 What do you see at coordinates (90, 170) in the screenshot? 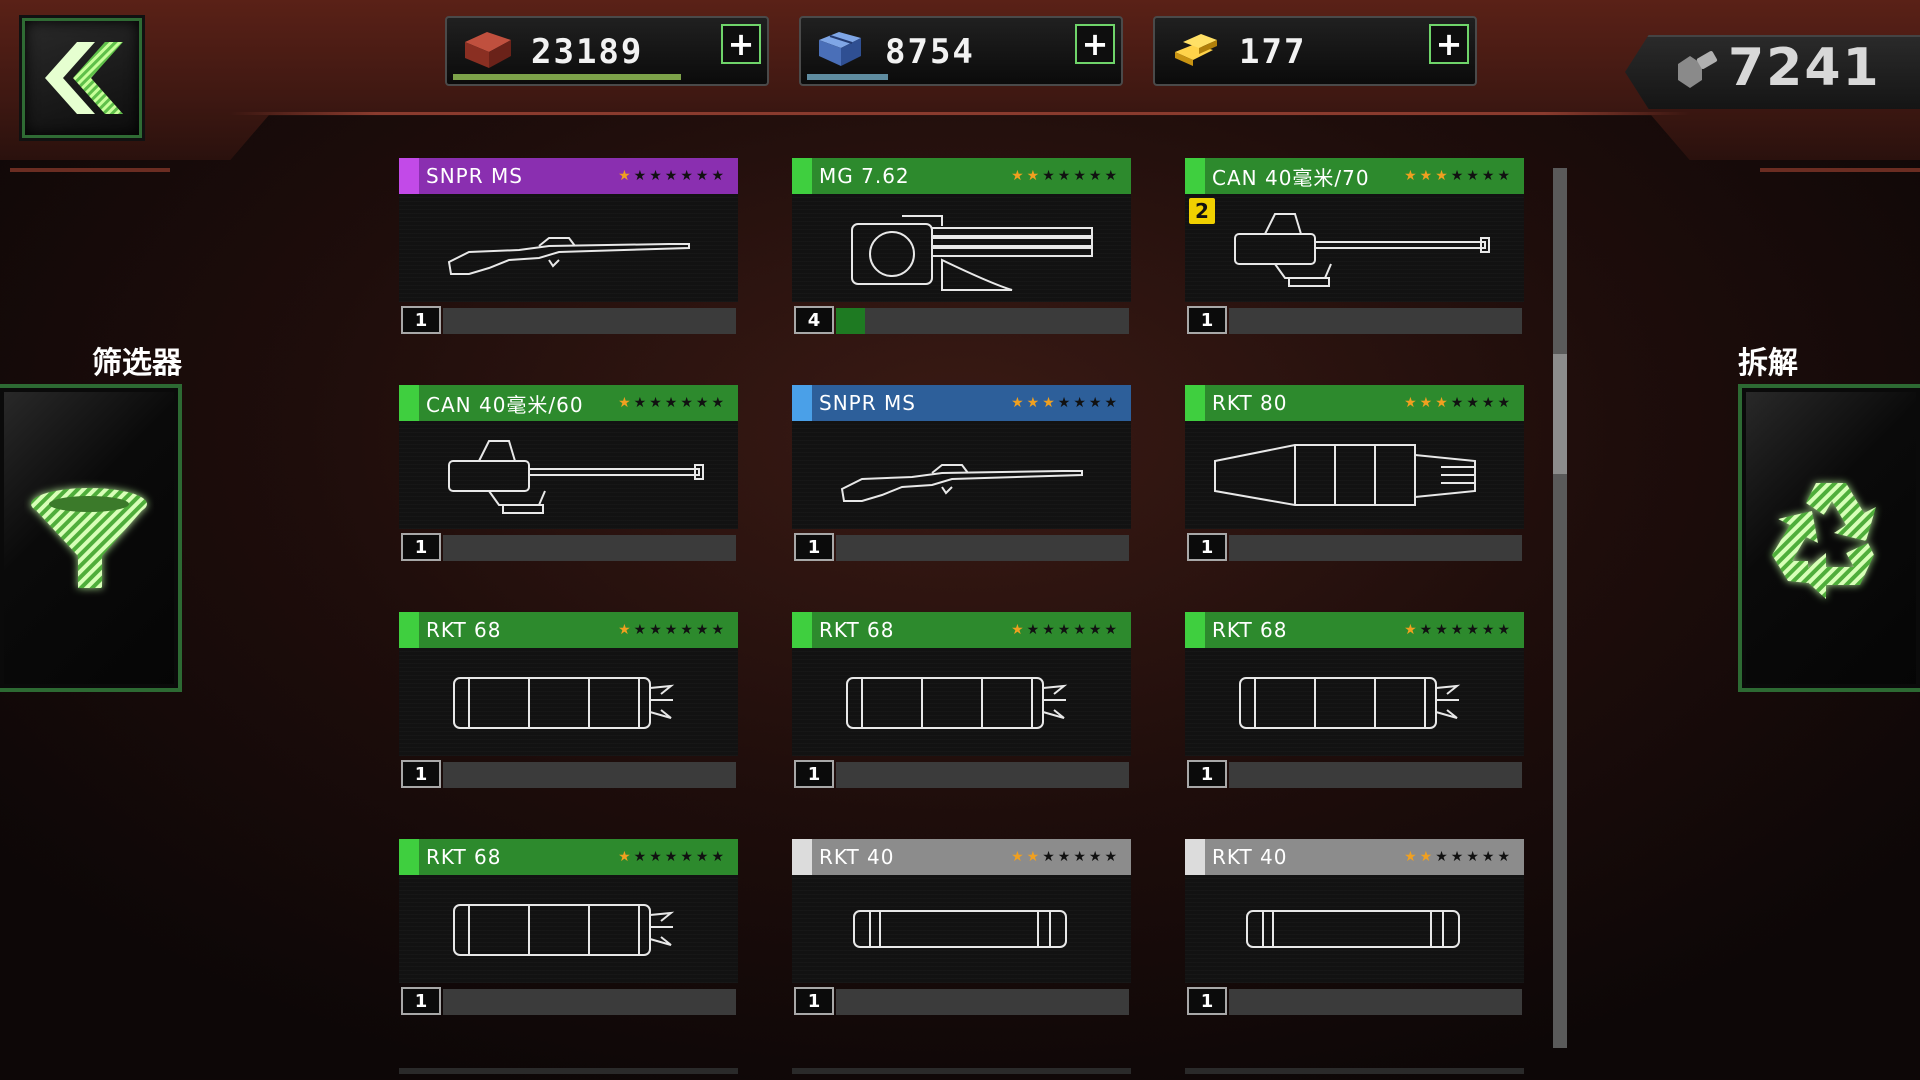
I see `left-divider` at bounding box center [90, 170].